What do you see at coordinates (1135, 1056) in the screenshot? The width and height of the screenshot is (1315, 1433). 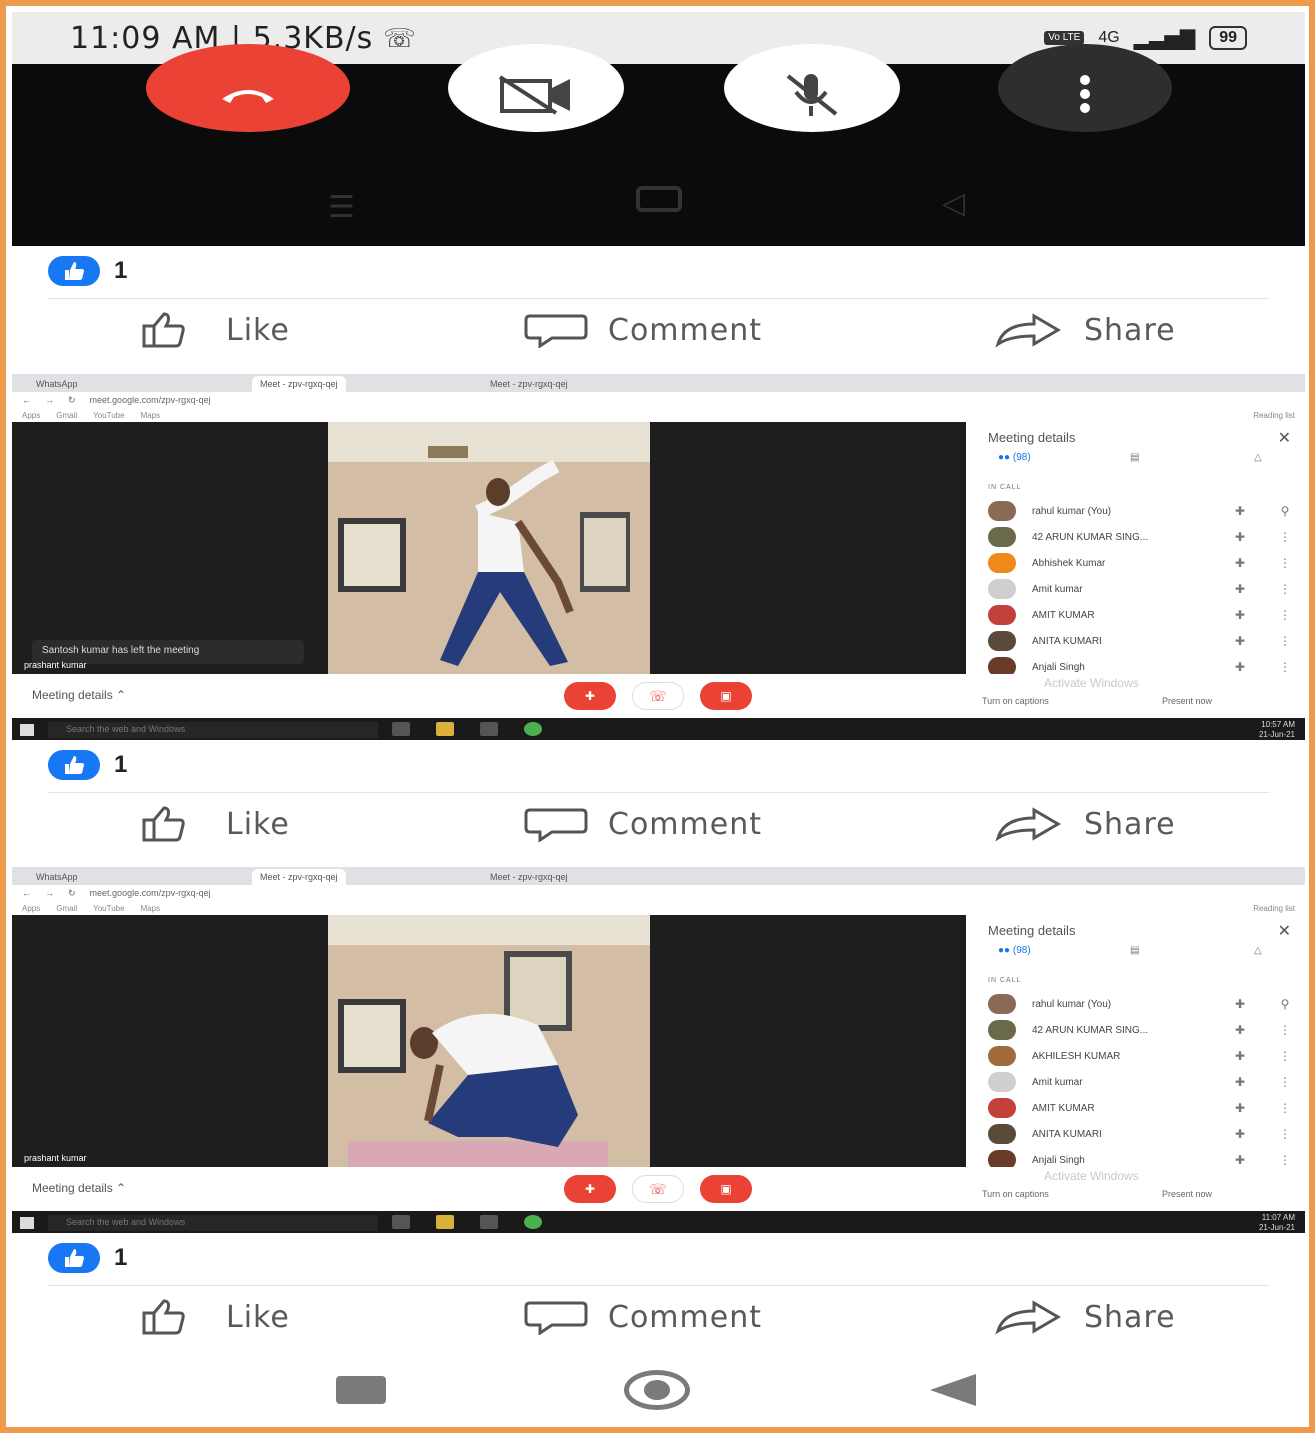 I see `participant-row: AKHILESH KUMAR ✚ ⋮` at bounding box center [1135, 1056].